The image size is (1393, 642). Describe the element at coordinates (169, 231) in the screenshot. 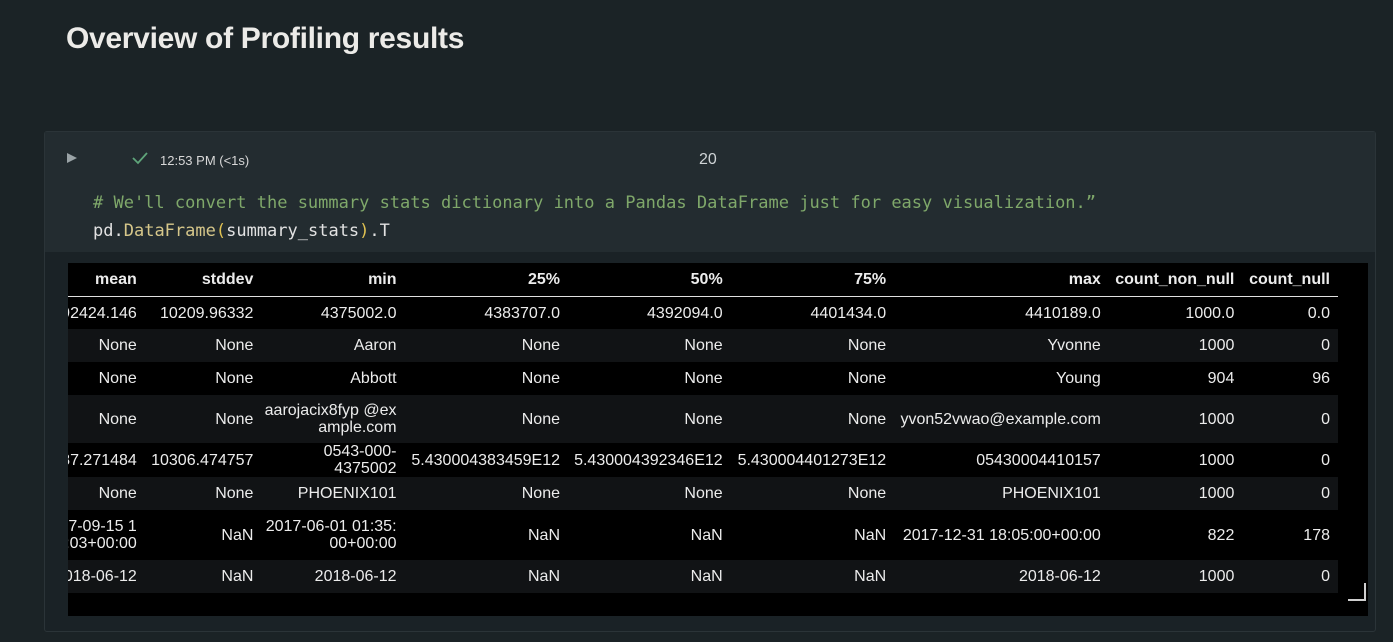

I see `code-token-fn: DataFrame` at that location.